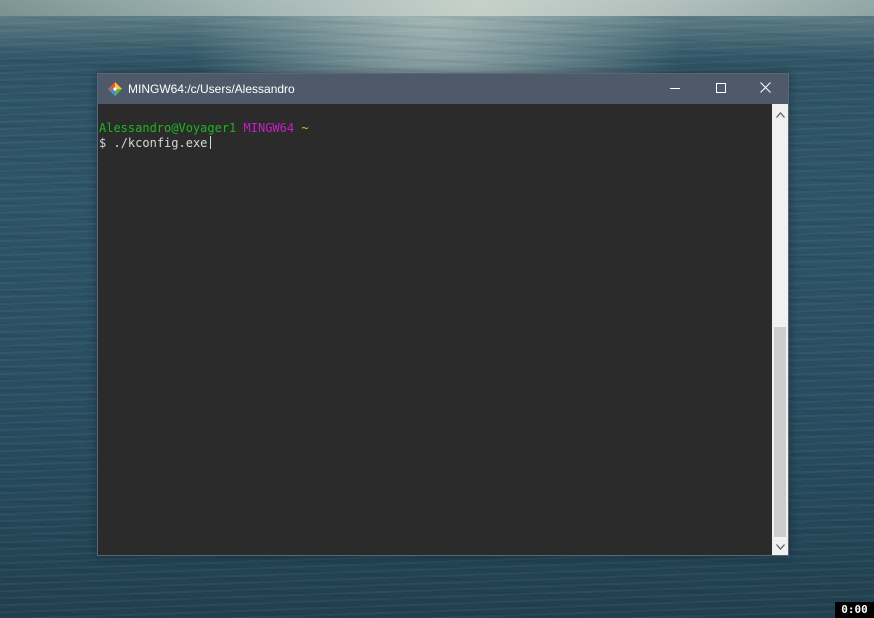 This screenshot has height=618, width=874. Describe the element at coordinates (103, 143) in the screenshot. I see `prompt-symbol: $` at that location.